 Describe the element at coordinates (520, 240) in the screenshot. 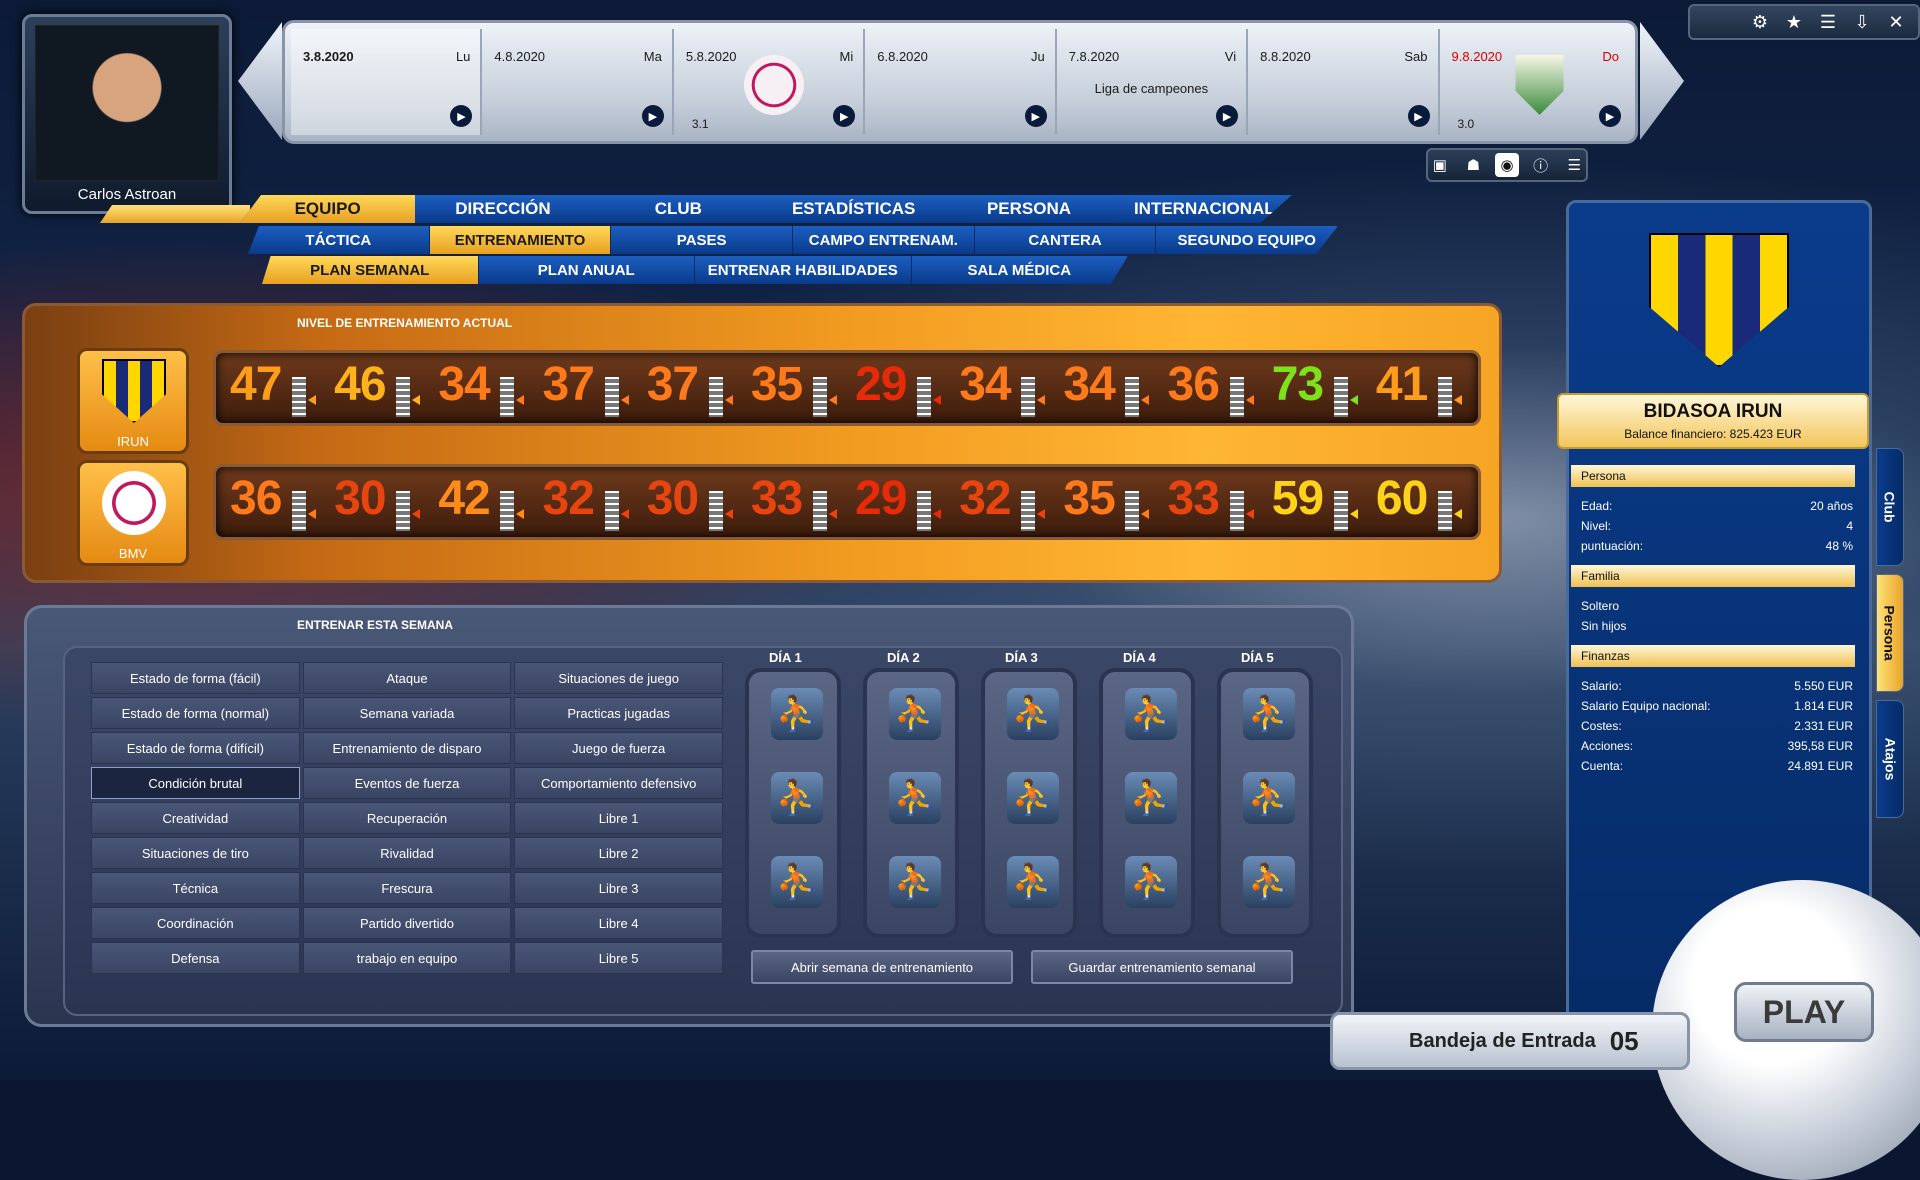

I see `tab-entrenamiento: ENTRENAMIENTO` at that location.